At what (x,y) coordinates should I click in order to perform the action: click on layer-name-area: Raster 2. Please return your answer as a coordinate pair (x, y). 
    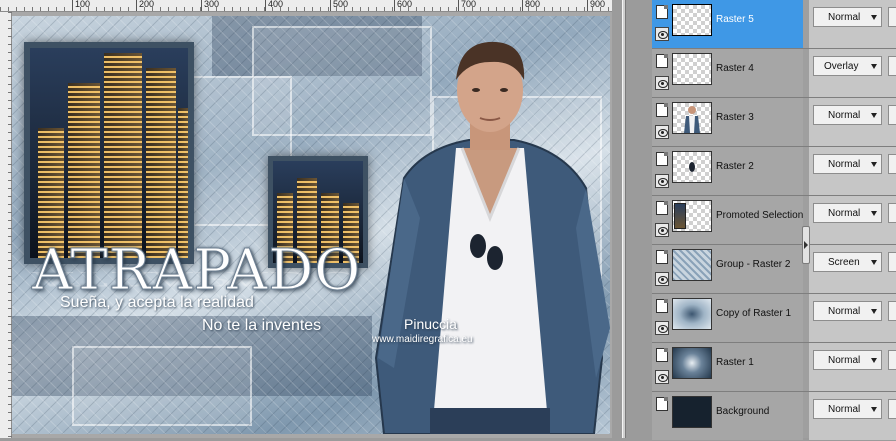
    Looking at the image, I should click on (727, 171).